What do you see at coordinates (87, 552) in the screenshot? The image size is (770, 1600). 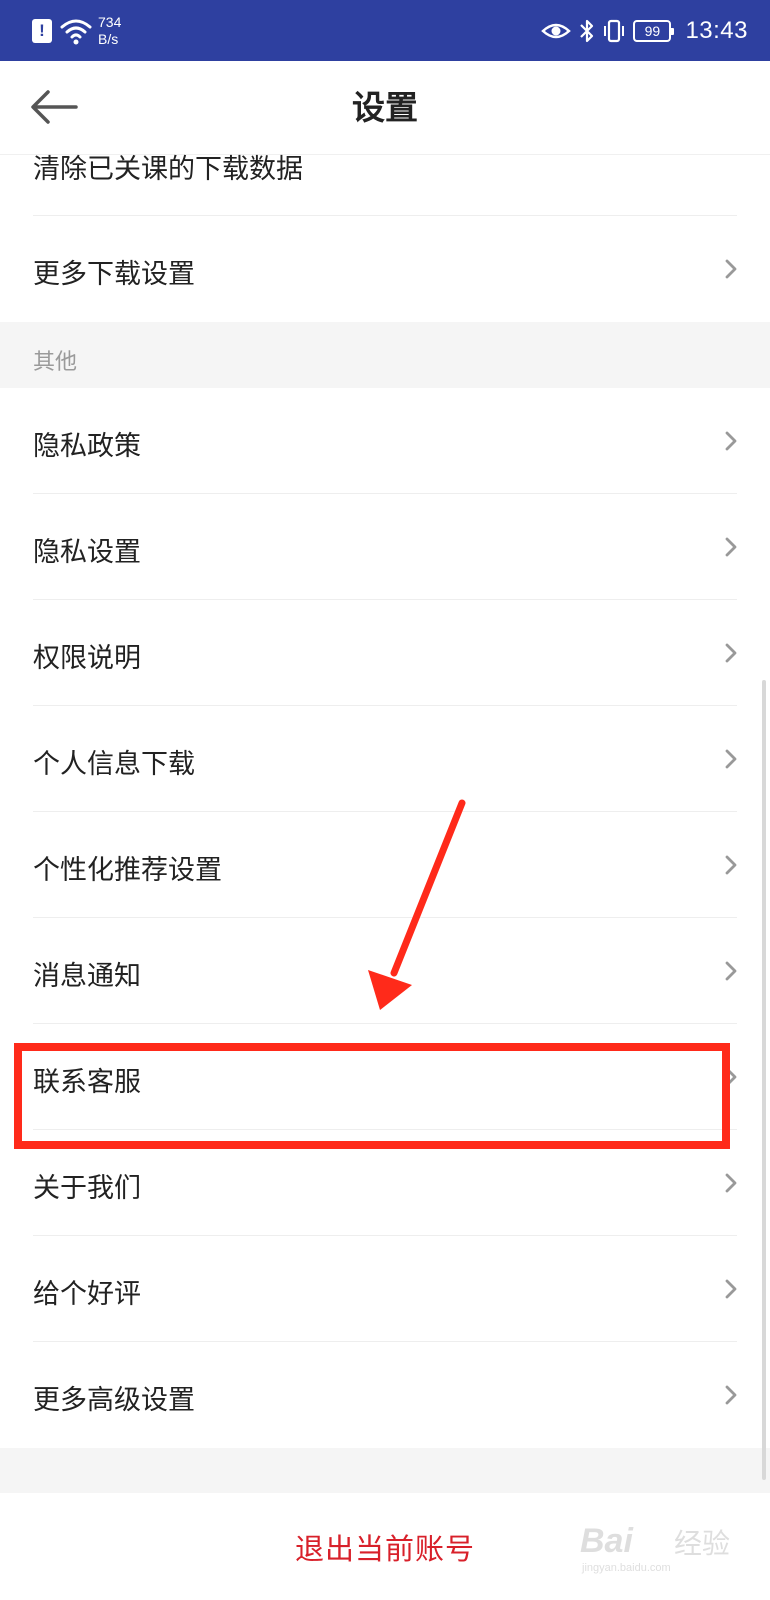 I see `settings-row-label: 隐私设置` at bounding box center [87, 552].